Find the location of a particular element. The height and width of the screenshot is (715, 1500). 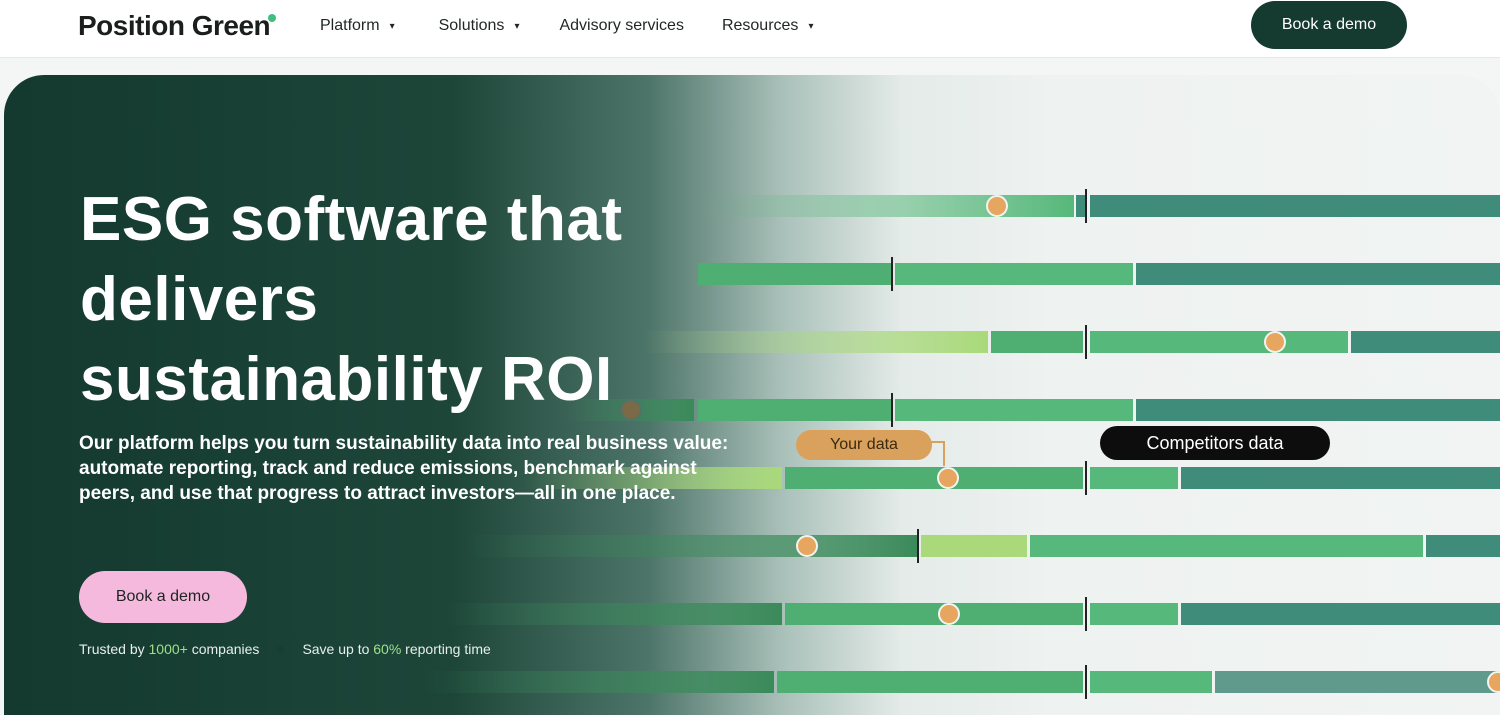

nav-item-label: Platform is located at coordinates (350, 25).